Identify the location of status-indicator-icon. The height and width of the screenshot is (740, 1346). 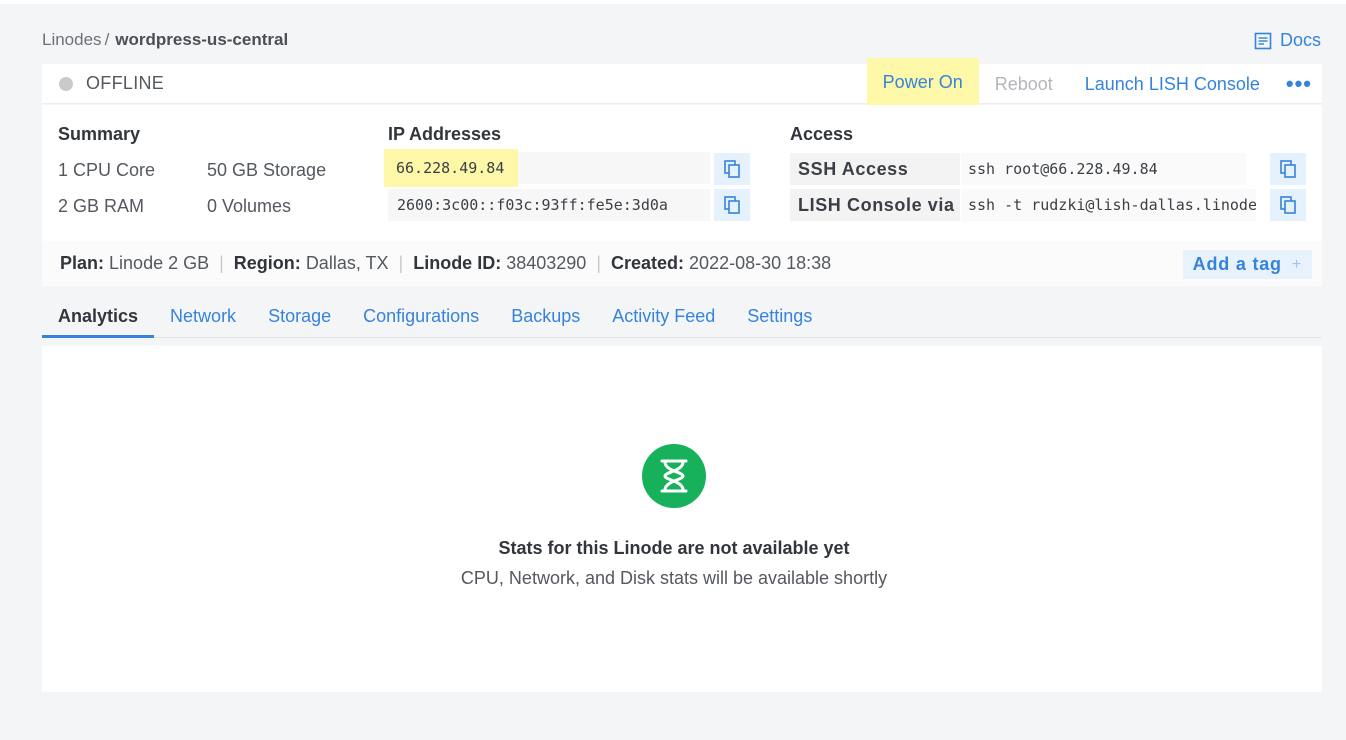
(66, 83).